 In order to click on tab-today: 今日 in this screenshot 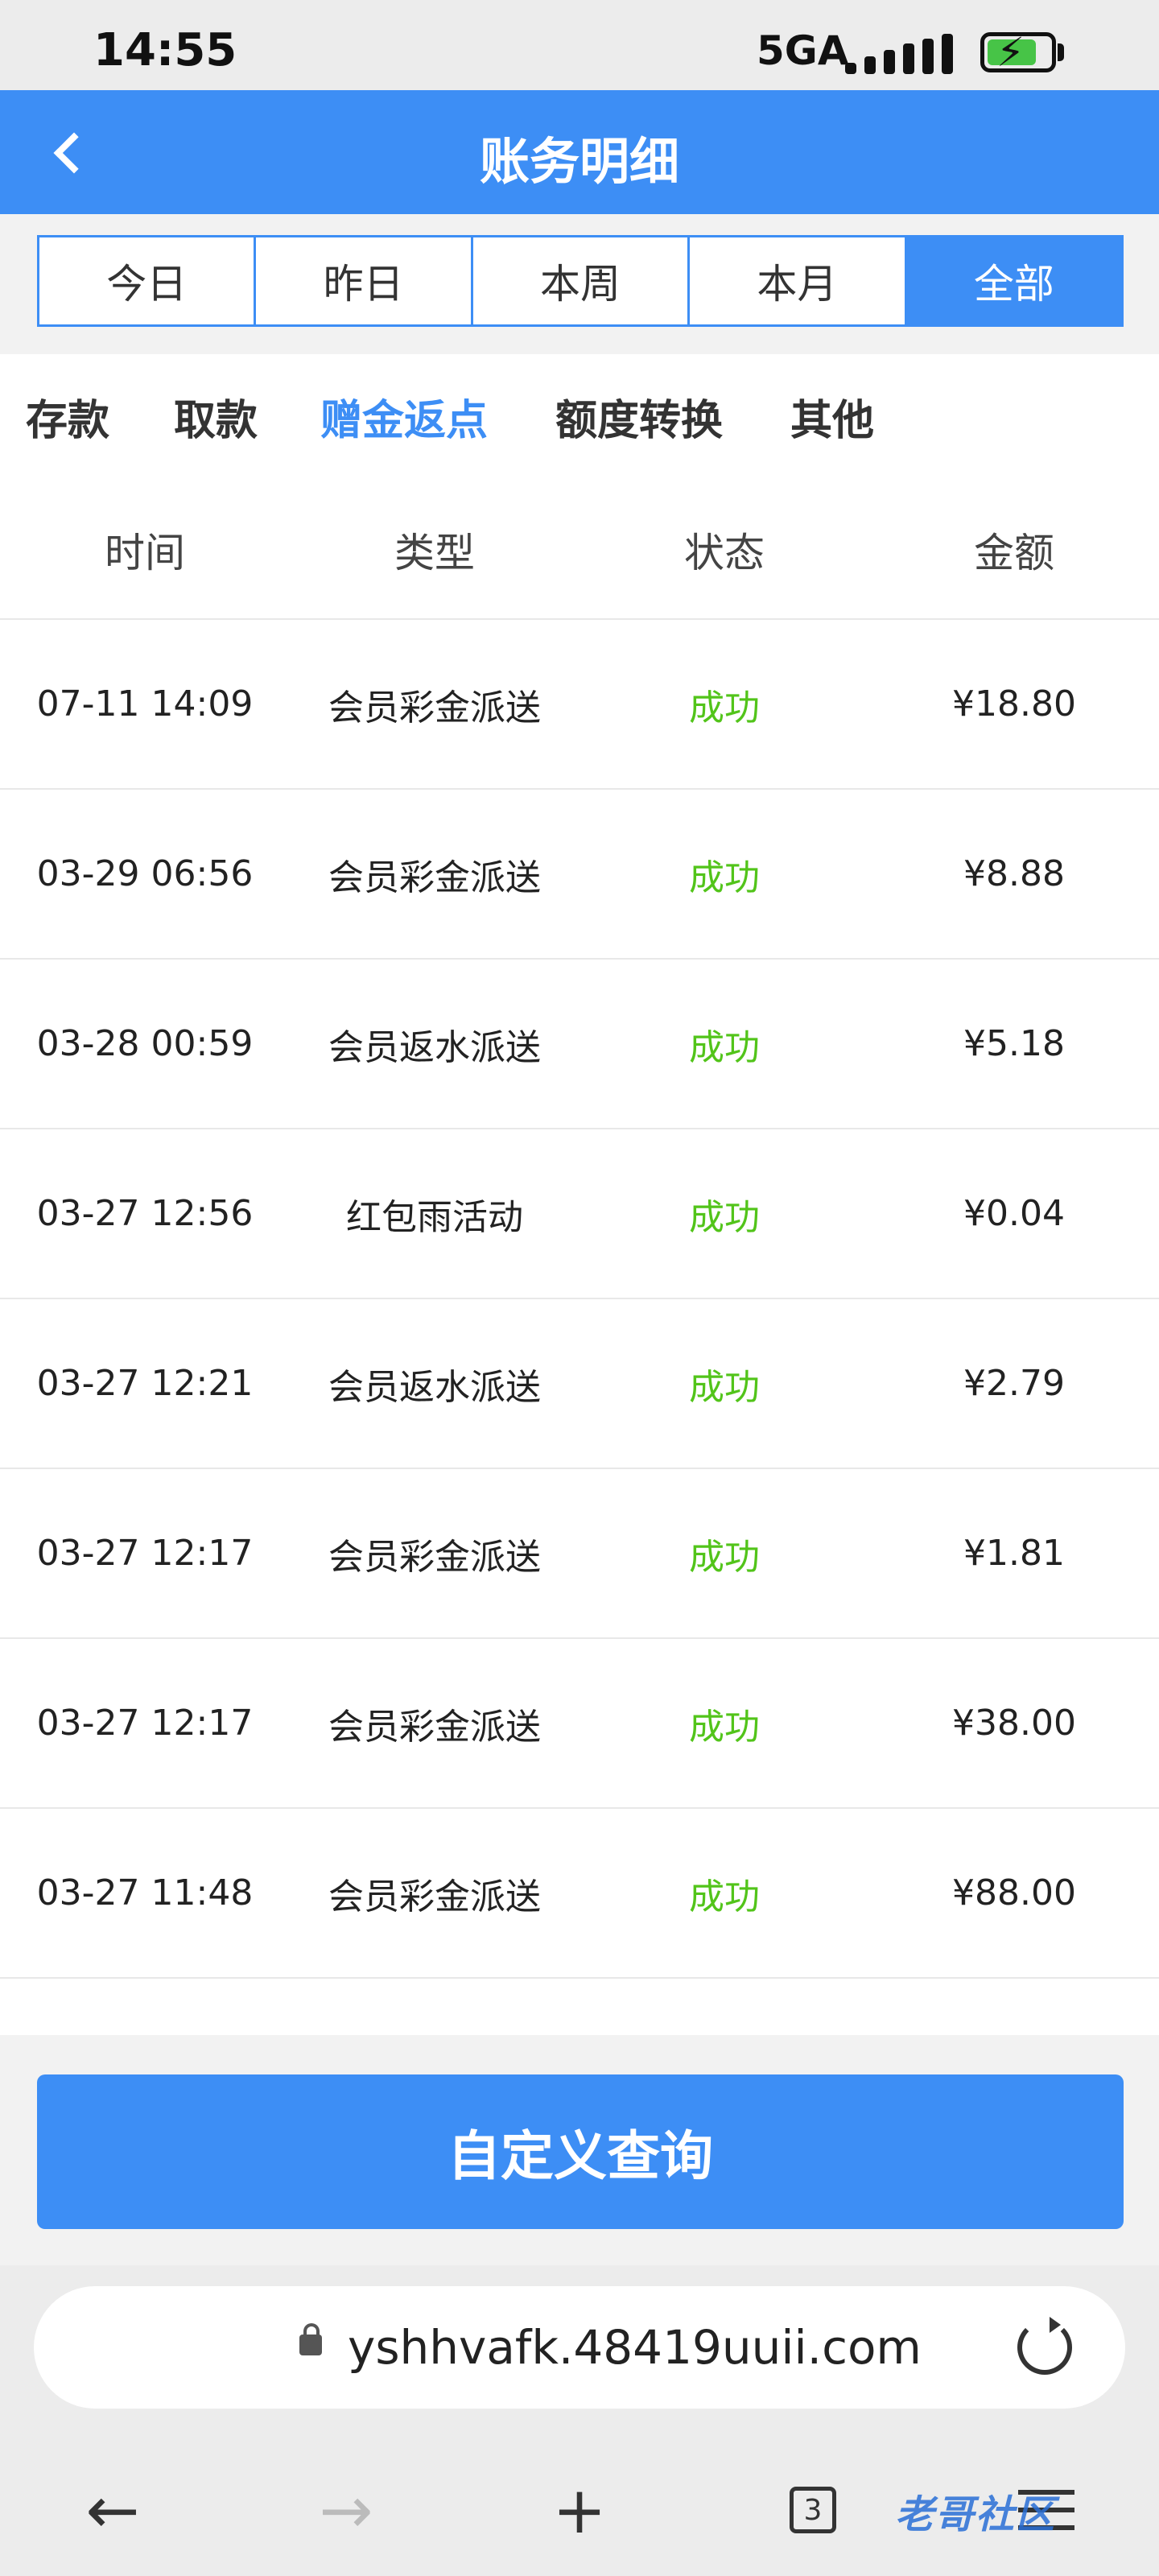, I will do `click(148, 280)`.